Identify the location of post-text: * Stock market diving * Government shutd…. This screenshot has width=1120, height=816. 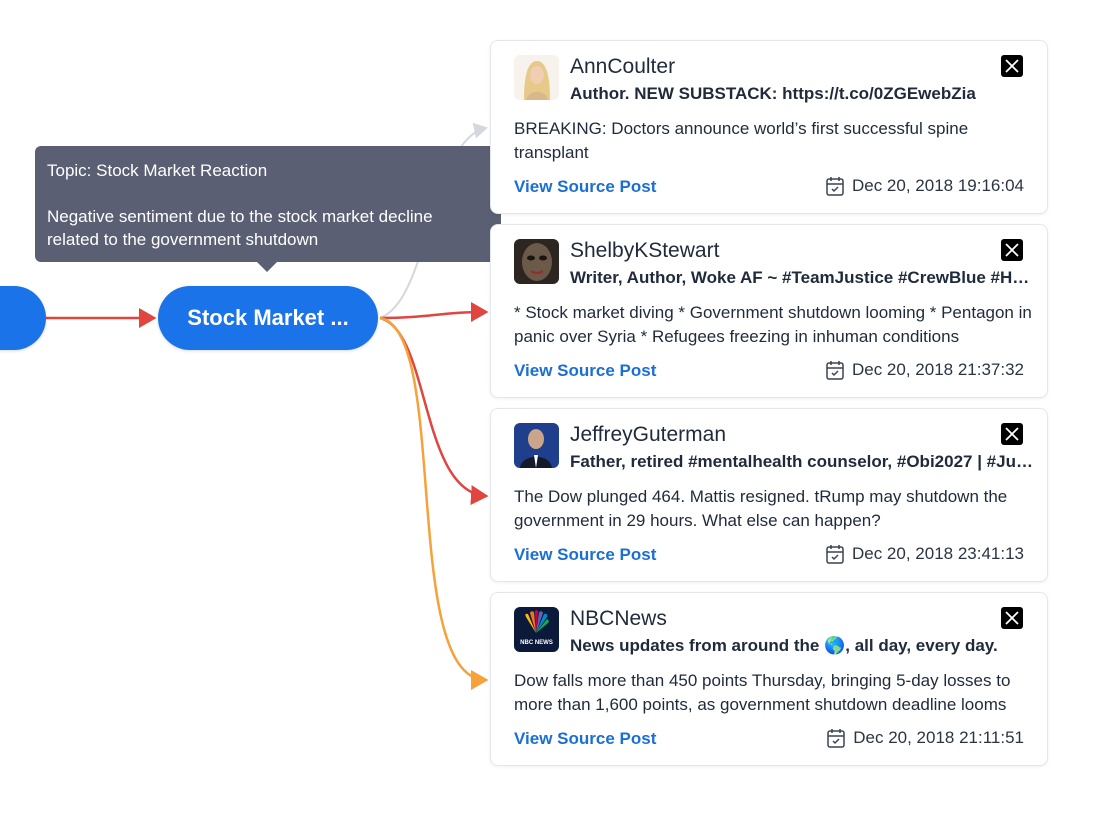
(773, 324).